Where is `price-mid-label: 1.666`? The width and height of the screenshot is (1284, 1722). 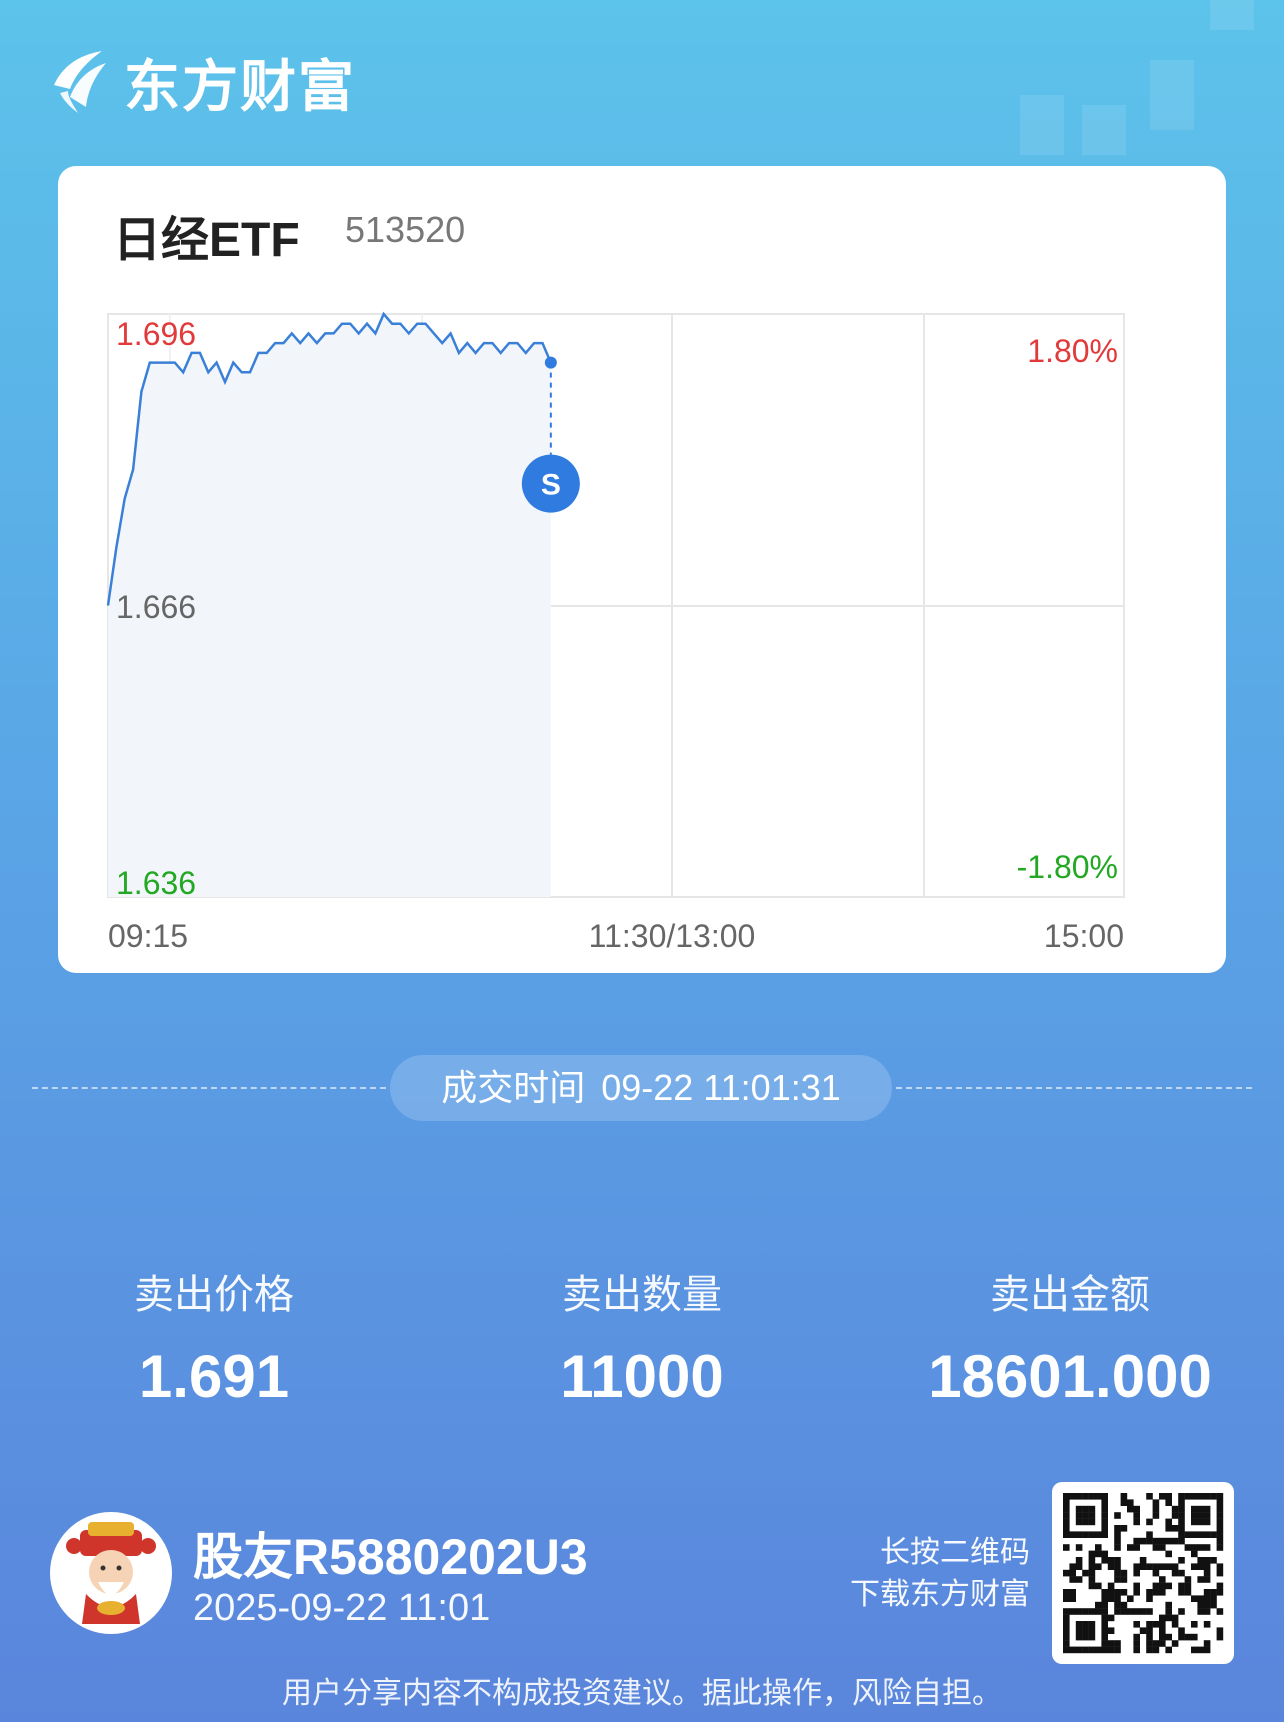
price-mid-label: 1.666 is located at coordinates (156, 607).